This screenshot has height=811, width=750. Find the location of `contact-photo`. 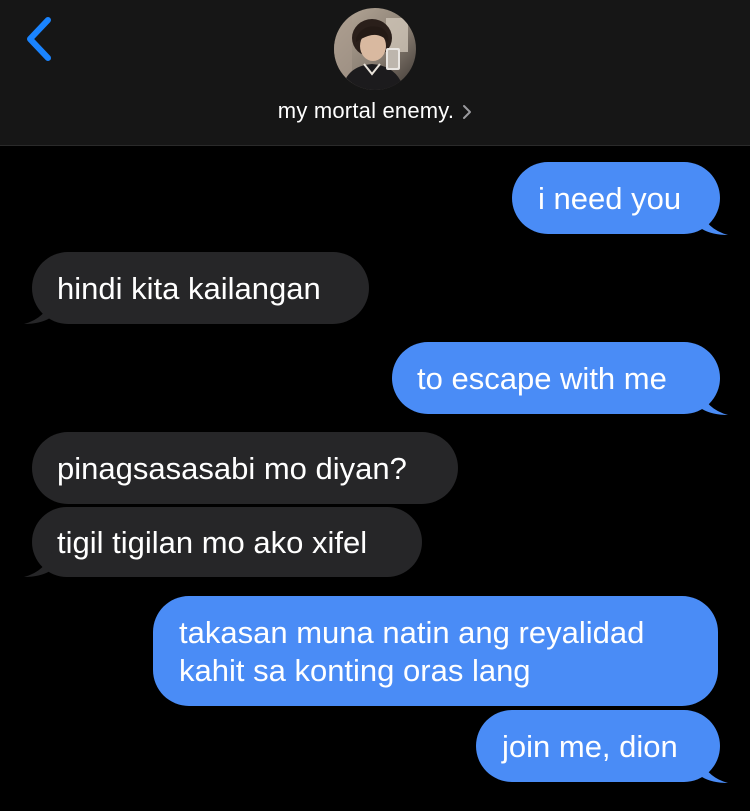

contact-photo is located at coordinates (375, 49).